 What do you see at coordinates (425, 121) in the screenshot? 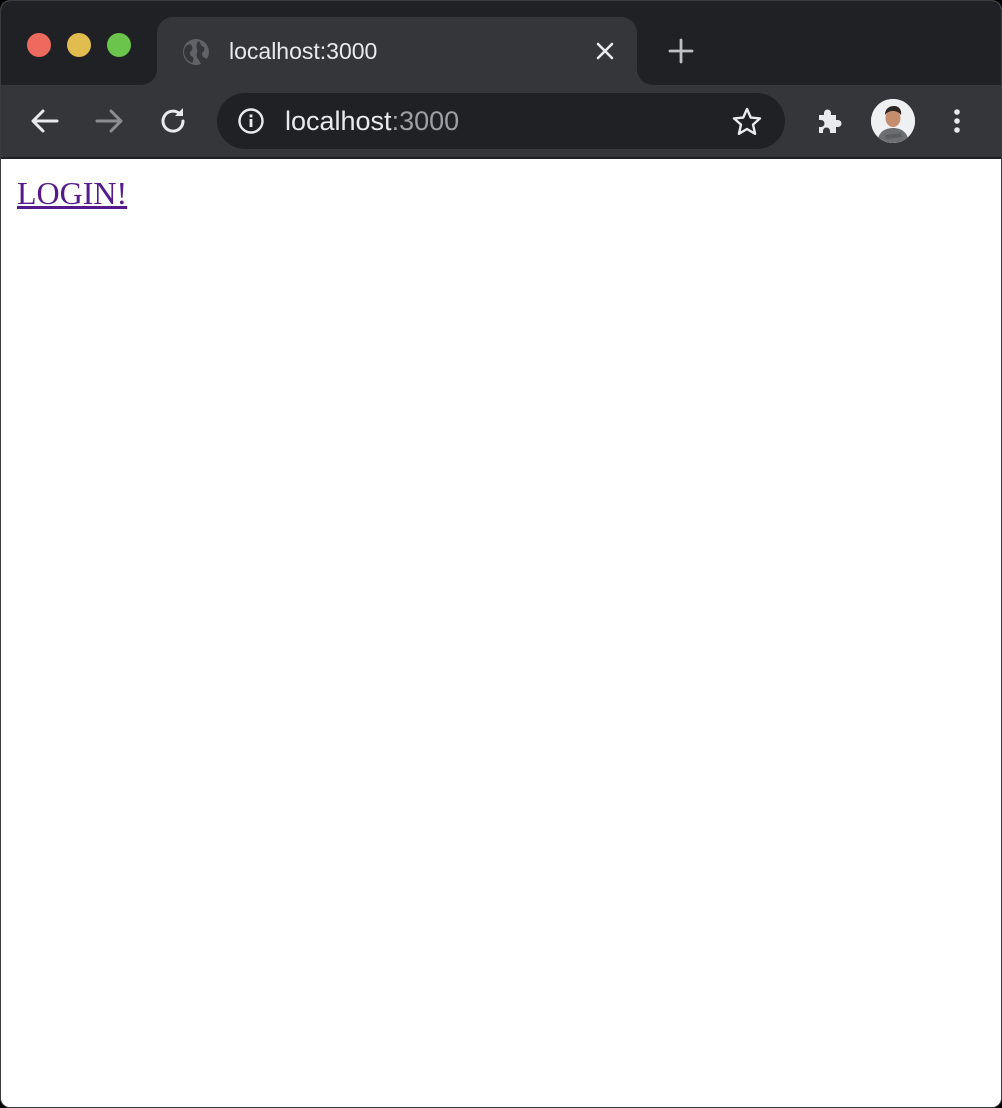
I see `address-port: :3000` at bounding box center [425, 121].